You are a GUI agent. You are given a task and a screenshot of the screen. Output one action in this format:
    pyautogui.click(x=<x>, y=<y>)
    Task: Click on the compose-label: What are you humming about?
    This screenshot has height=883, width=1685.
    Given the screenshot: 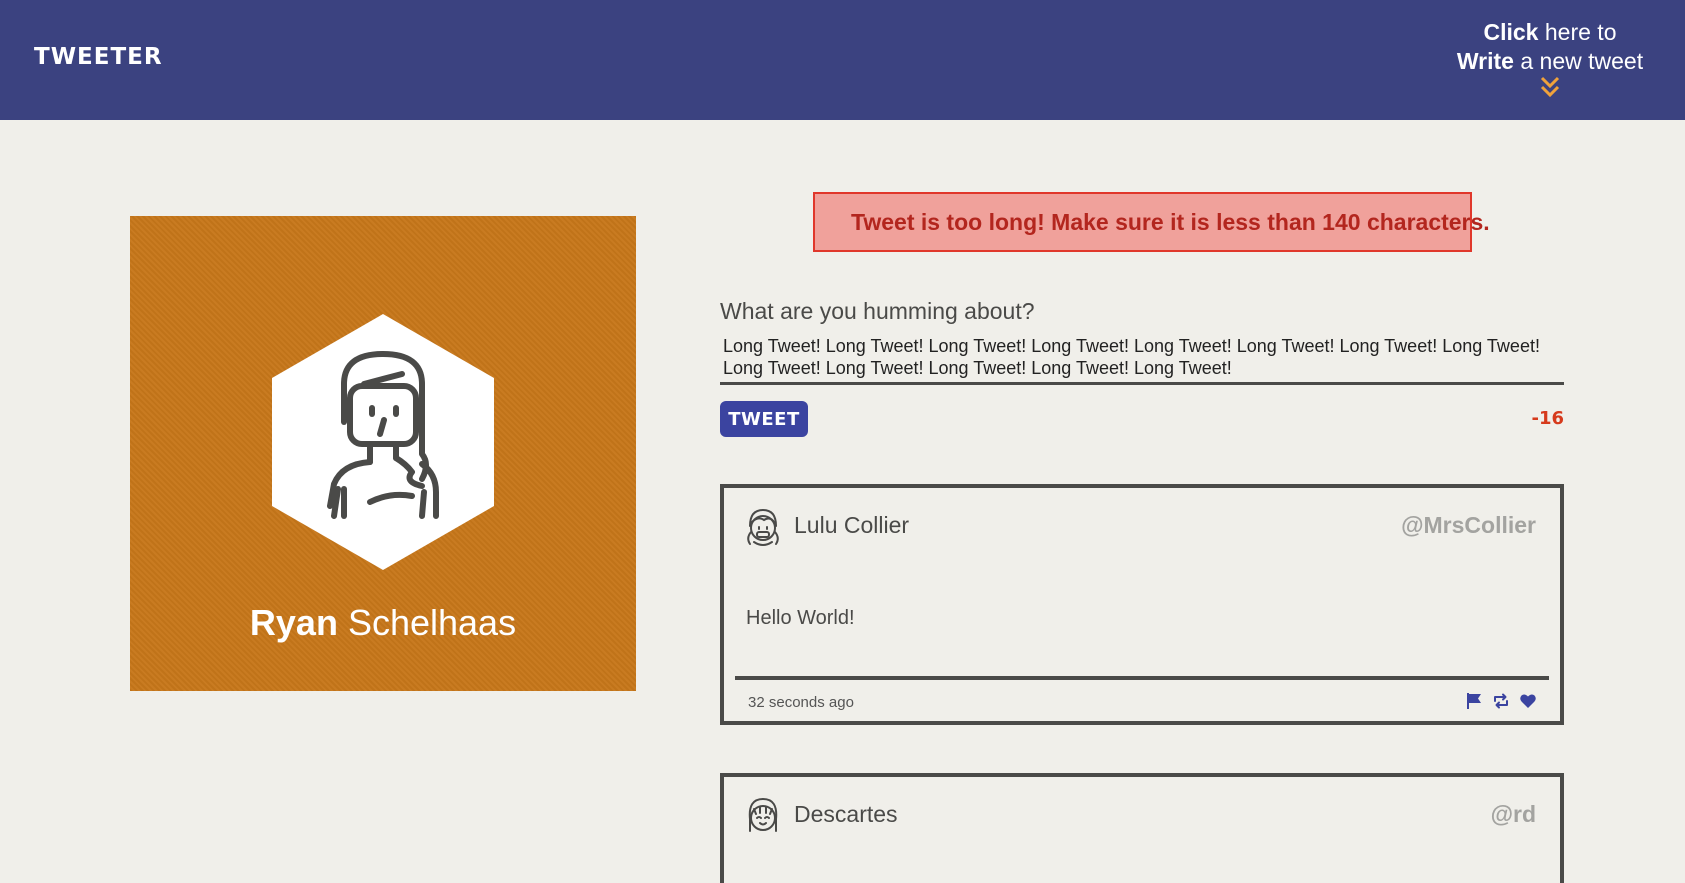 What is the action you would take?
    pyautogui.click(x=877, y=311)
    